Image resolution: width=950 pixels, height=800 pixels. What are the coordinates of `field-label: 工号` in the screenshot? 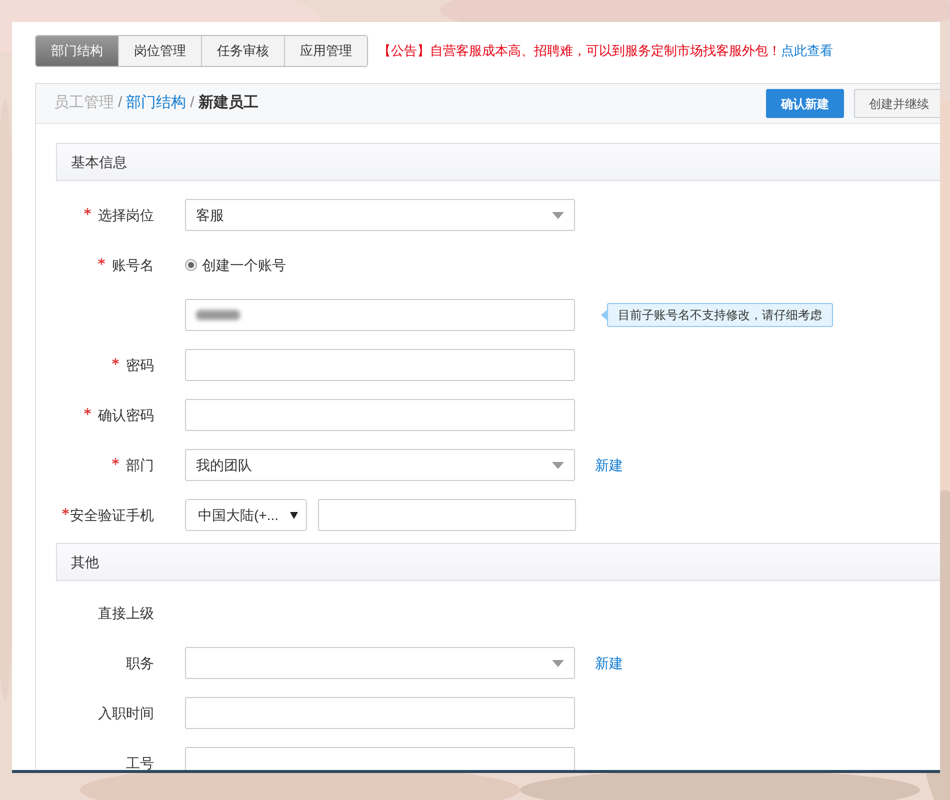 It's located at (140, 763).